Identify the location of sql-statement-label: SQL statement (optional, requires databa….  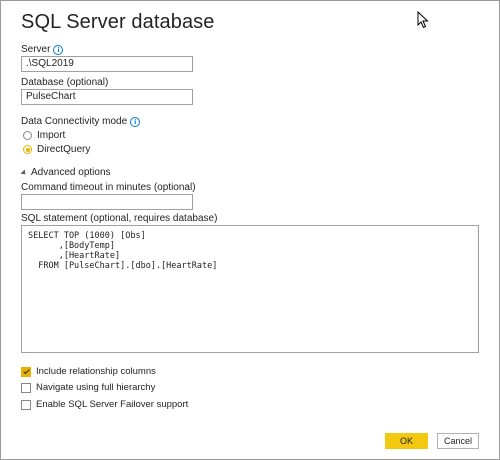
(119, 218).